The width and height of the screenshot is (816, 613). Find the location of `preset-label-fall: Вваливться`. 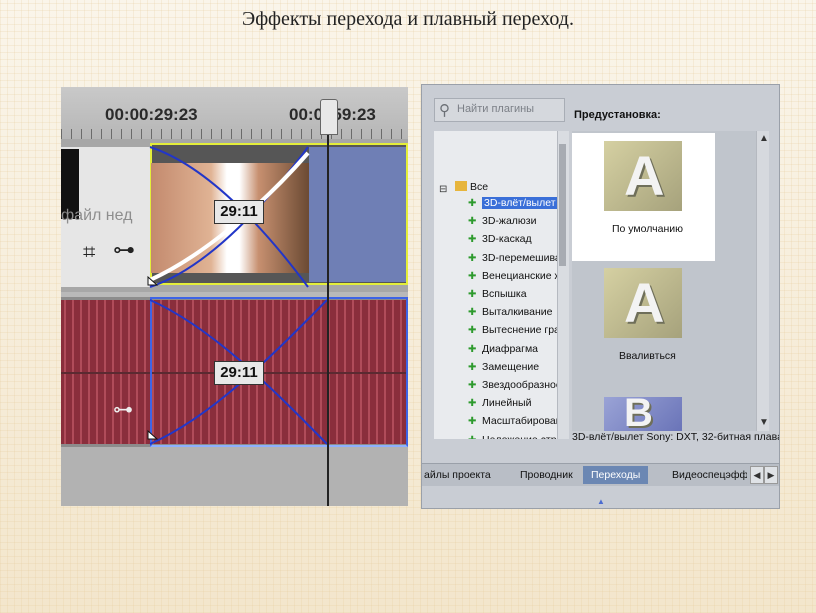

preset-label-fall: Вваливться is located at coordinates (647, 356).